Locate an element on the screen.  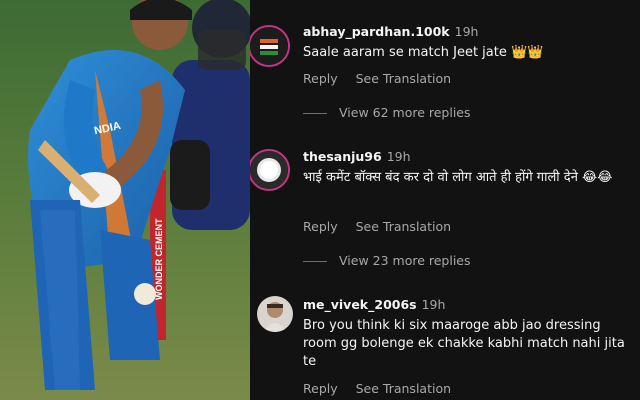
username-text: me_vivek_2006s is located at coordinates (360, 304).